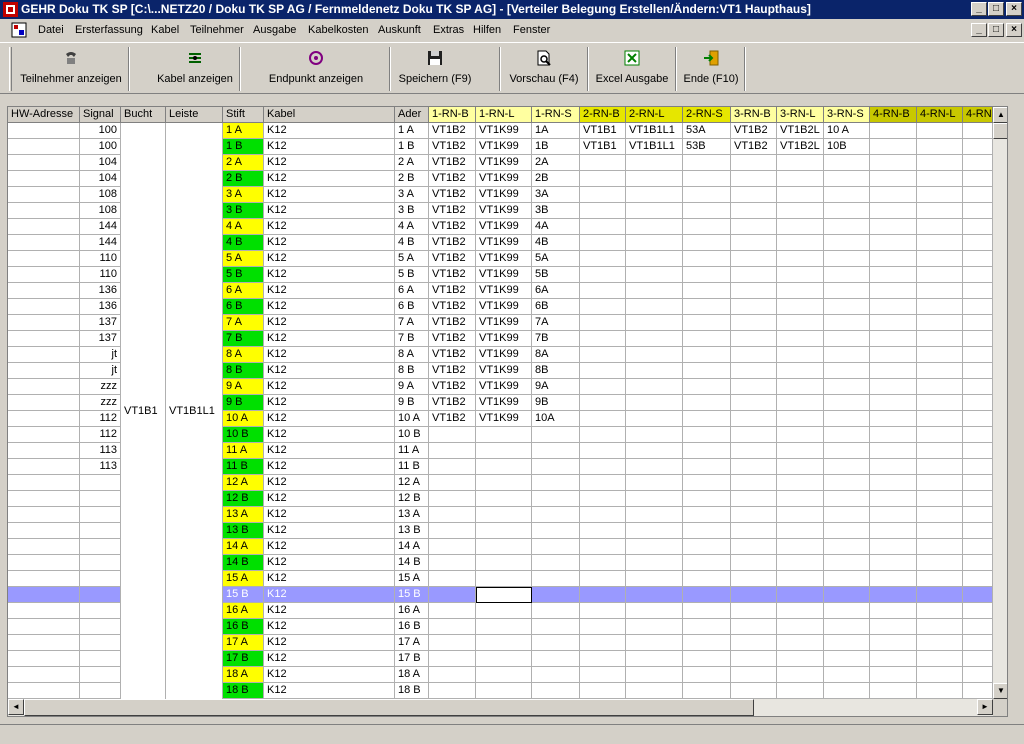 The width and height of the screenshot is (1024, 744). Describe the element at coordinates (556, 323) in the screenshot. I see `1-rn-s-cell: 7A` at that location.